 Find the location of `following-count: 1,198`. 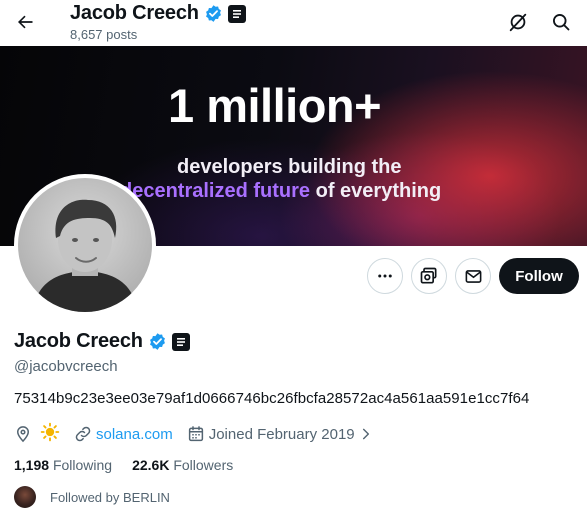

following-count: 1,198 is located at coordinates (32, 465).